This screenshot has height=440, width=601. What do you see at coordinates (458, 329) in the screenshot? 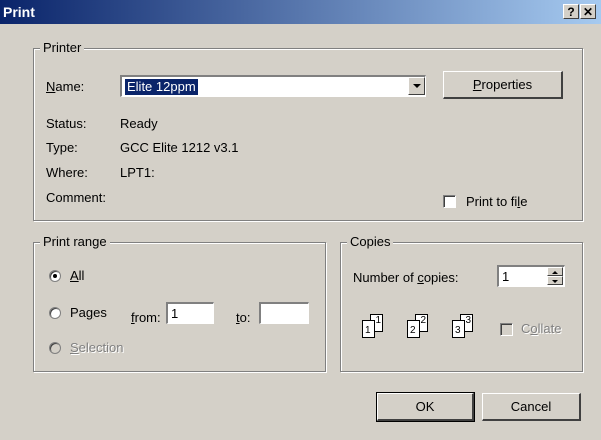
I see `page-icon: 3` at bounding box center [458, 329].